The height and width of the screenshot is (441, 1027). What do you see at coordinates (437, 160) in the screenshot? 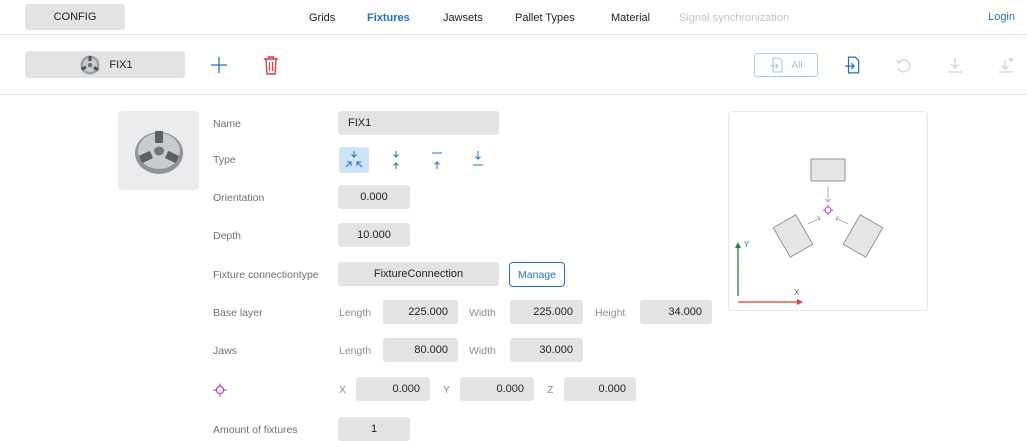
I see `type-up-icon` at bounding box center [437, 160].